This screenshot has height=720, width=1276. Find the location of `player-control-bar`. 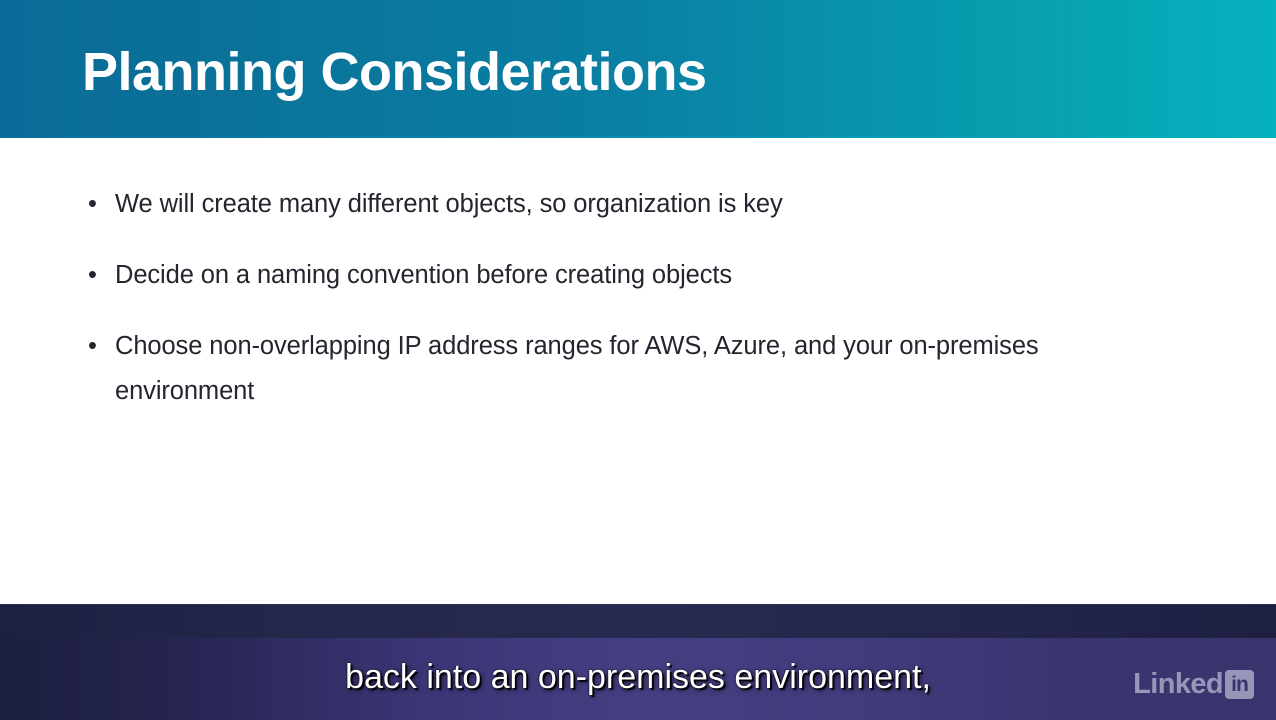

player-control-bar is located at coordinates (638, 621).